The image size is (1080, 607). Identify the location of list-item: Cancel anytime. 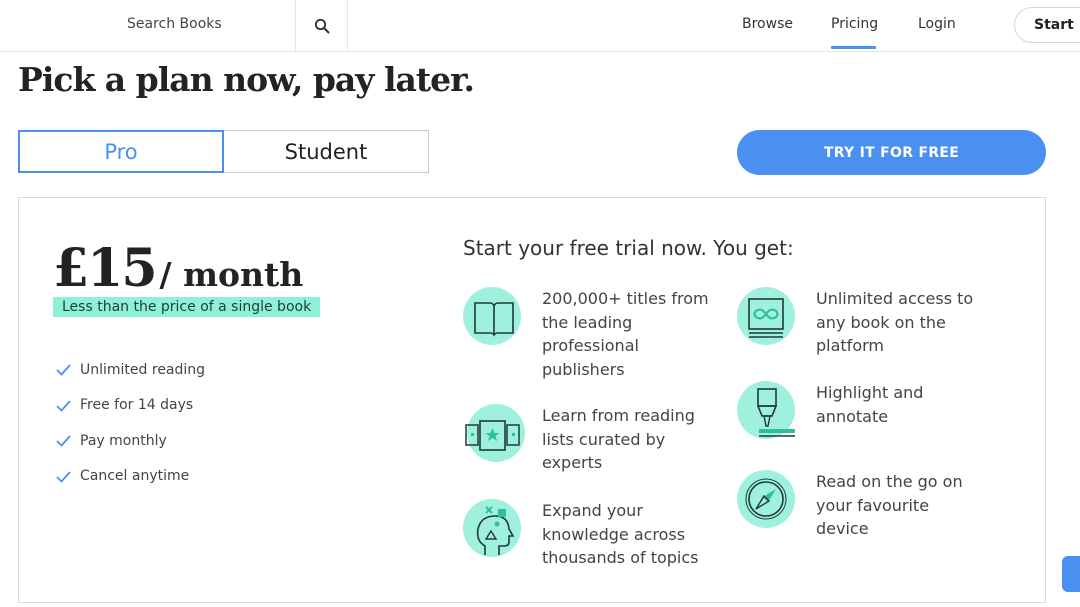
(130, 477).